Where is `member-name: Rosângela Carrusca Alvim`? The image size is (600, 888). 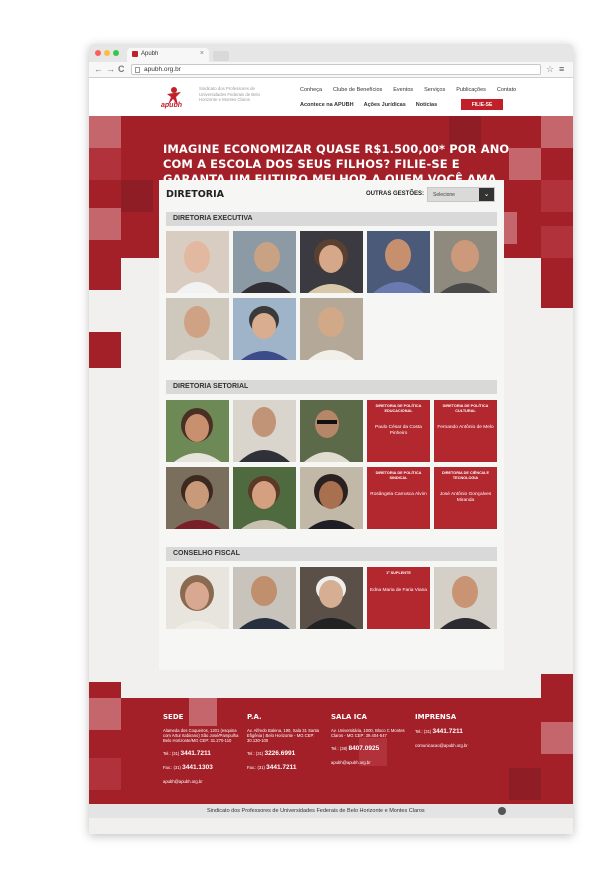
member-name: Rosângela Carrusca Alvim is located at coordinates (398, 495).